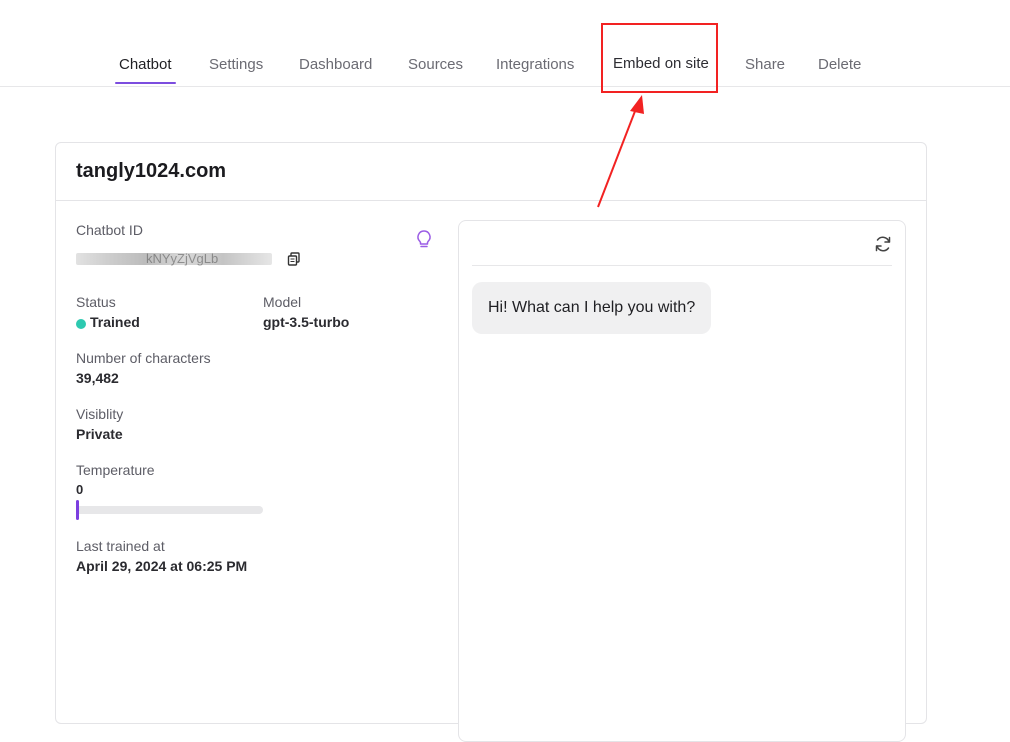  What do you see at coordinates (81, 324) in the screenshot?
I see `status-indicator-dot` at bounding box center [81, 324].